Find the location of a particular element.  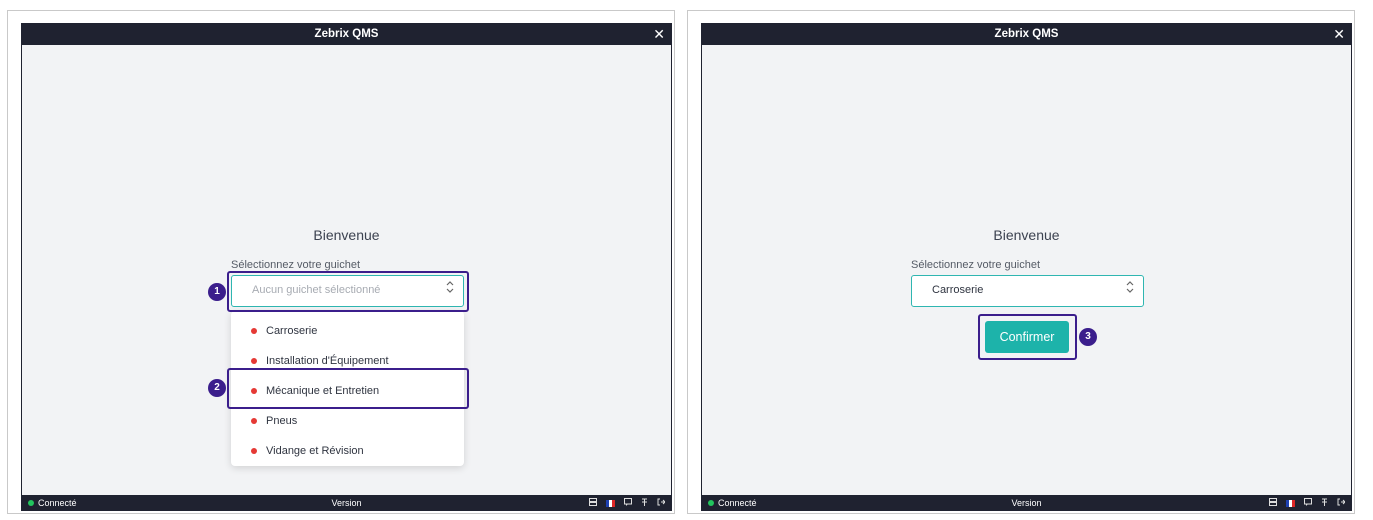

option-label: Installation d'Équipement is located at coordinates (327, 361).